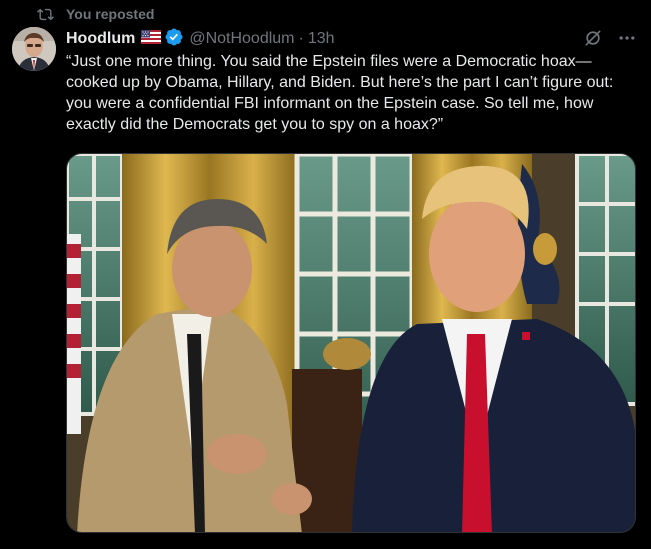 The image size is (651, 549). I want to click on repost-label: You reposted, so click(110, 14).